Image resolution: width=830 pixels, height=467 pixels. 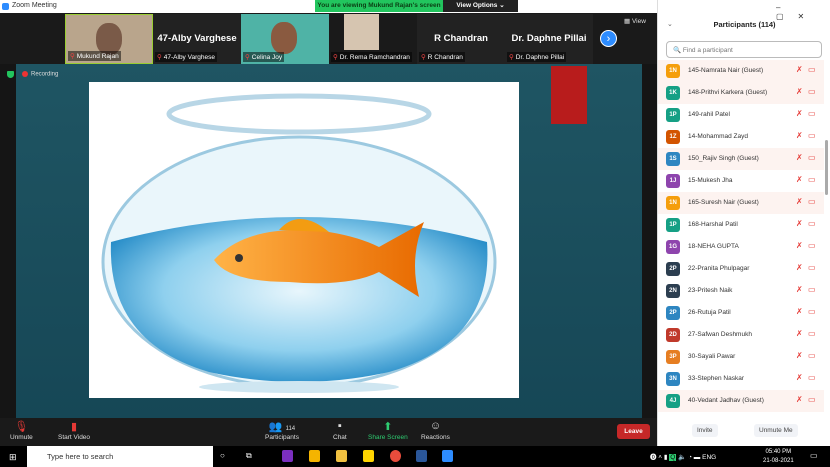 I want to click on participant-row: 3N 33-Stephen Naskar ✗ ▭, so click(x=741, y=379).